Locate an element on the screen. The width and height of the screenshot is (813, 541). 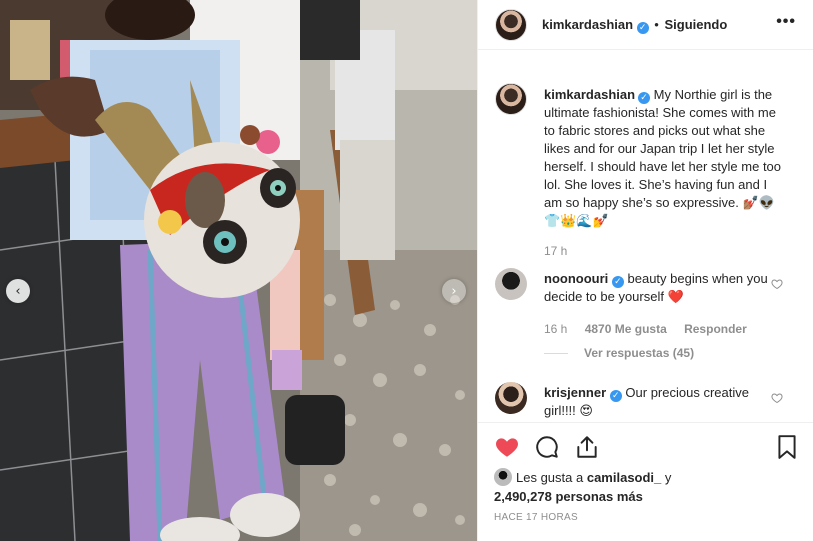
comment-time: 16 h is located at coordinates (555, 329).